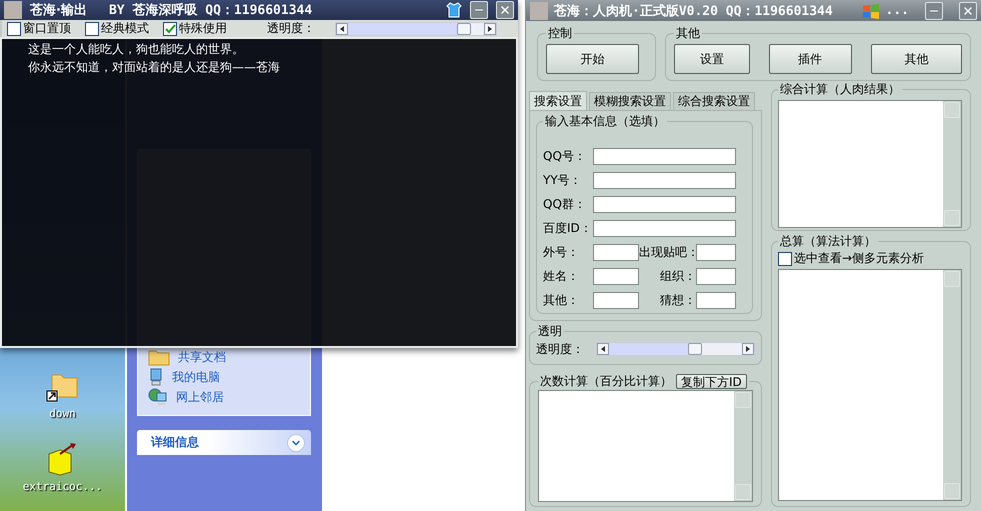  What do you see at coordinates (605, 121) in the screenshot?
I see `group-title: 输入基本信息（选填）` at bounding box center [605, 121].